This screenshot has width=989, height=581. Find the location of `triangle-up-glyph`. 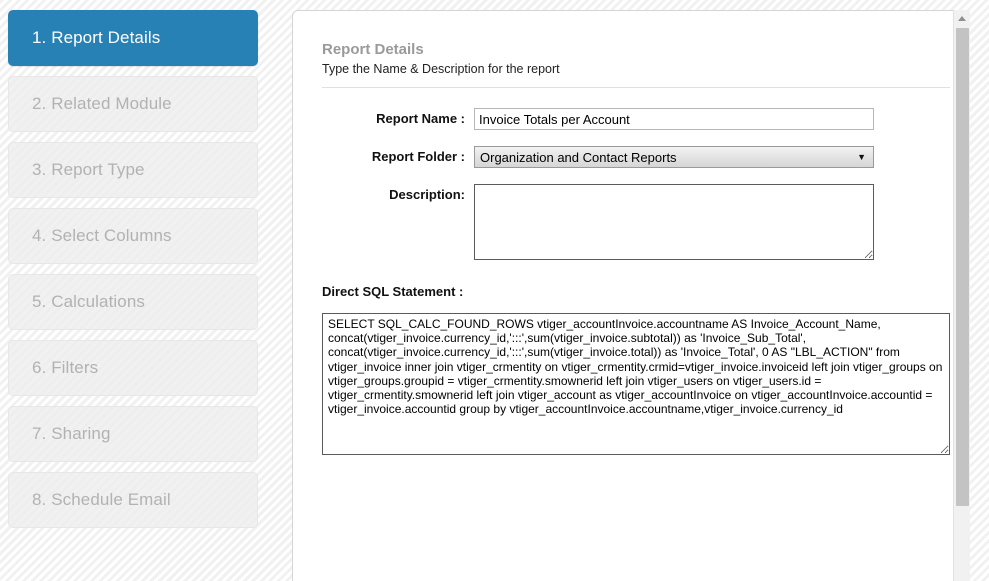

triangle-up-glyph is located at coordinates (962, 18).